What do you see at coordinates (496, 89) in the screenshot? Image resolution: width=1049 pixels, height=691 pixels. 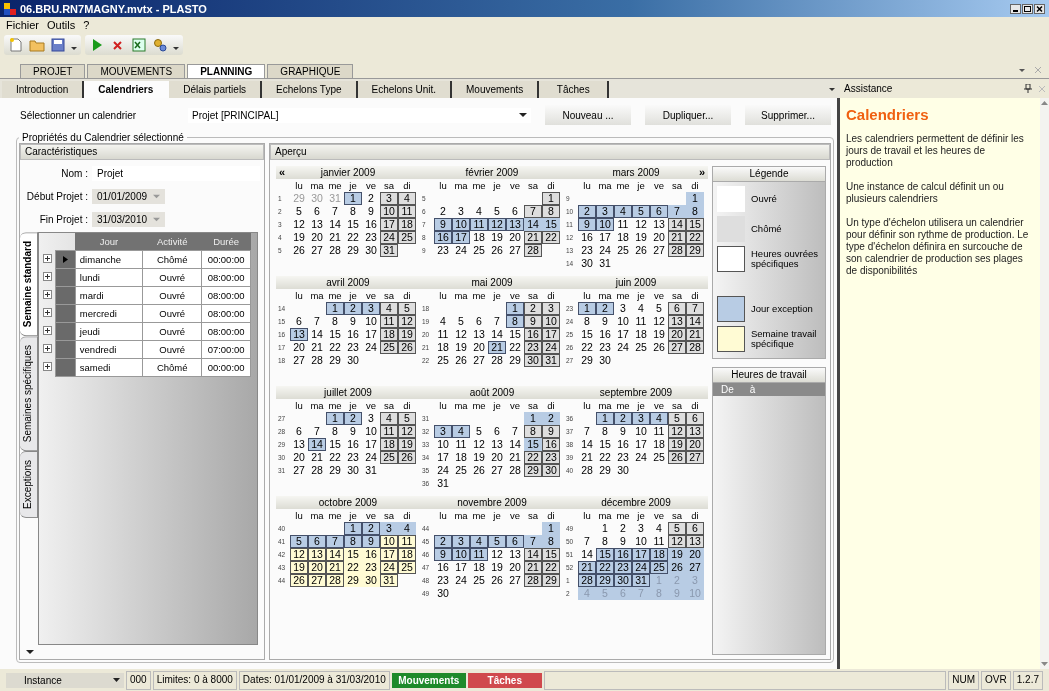 I see `tab: Mouvements` at bounding box center [496, 89].